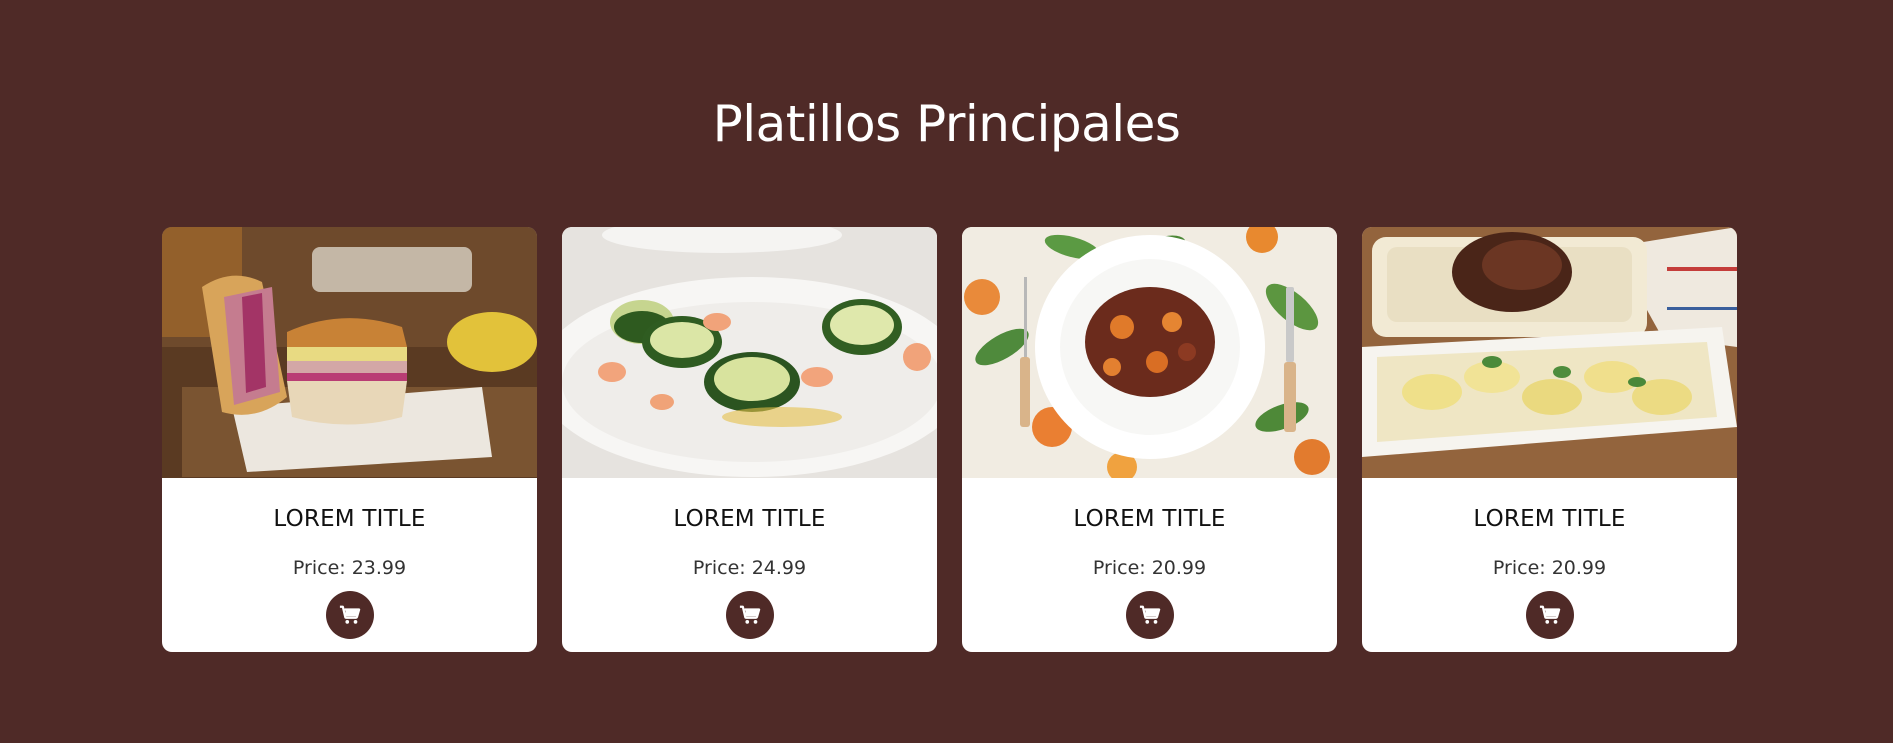 This screenshot has height=743, width=1893. What do you see at coordinates (946, 124) in the screenshot?
I see `section-title: Platillos Principales` at bounding box center [946, 124].